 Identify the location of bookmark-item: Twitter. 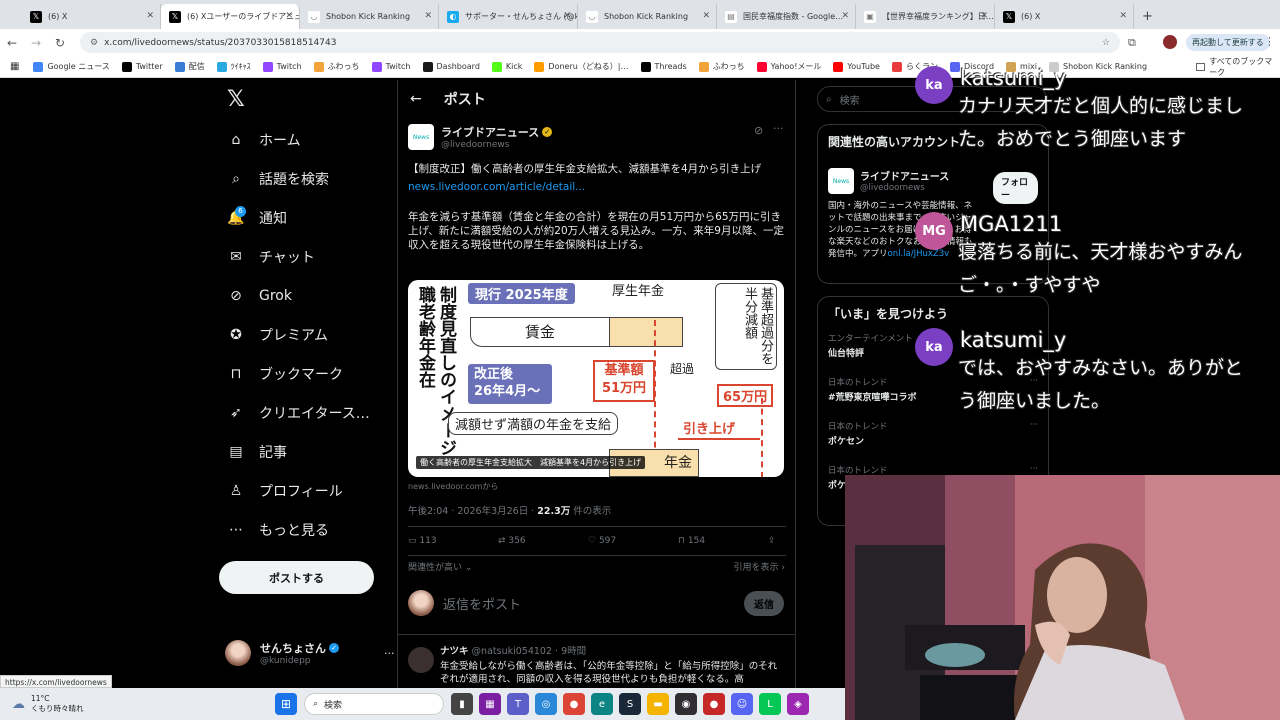
(142, 66).